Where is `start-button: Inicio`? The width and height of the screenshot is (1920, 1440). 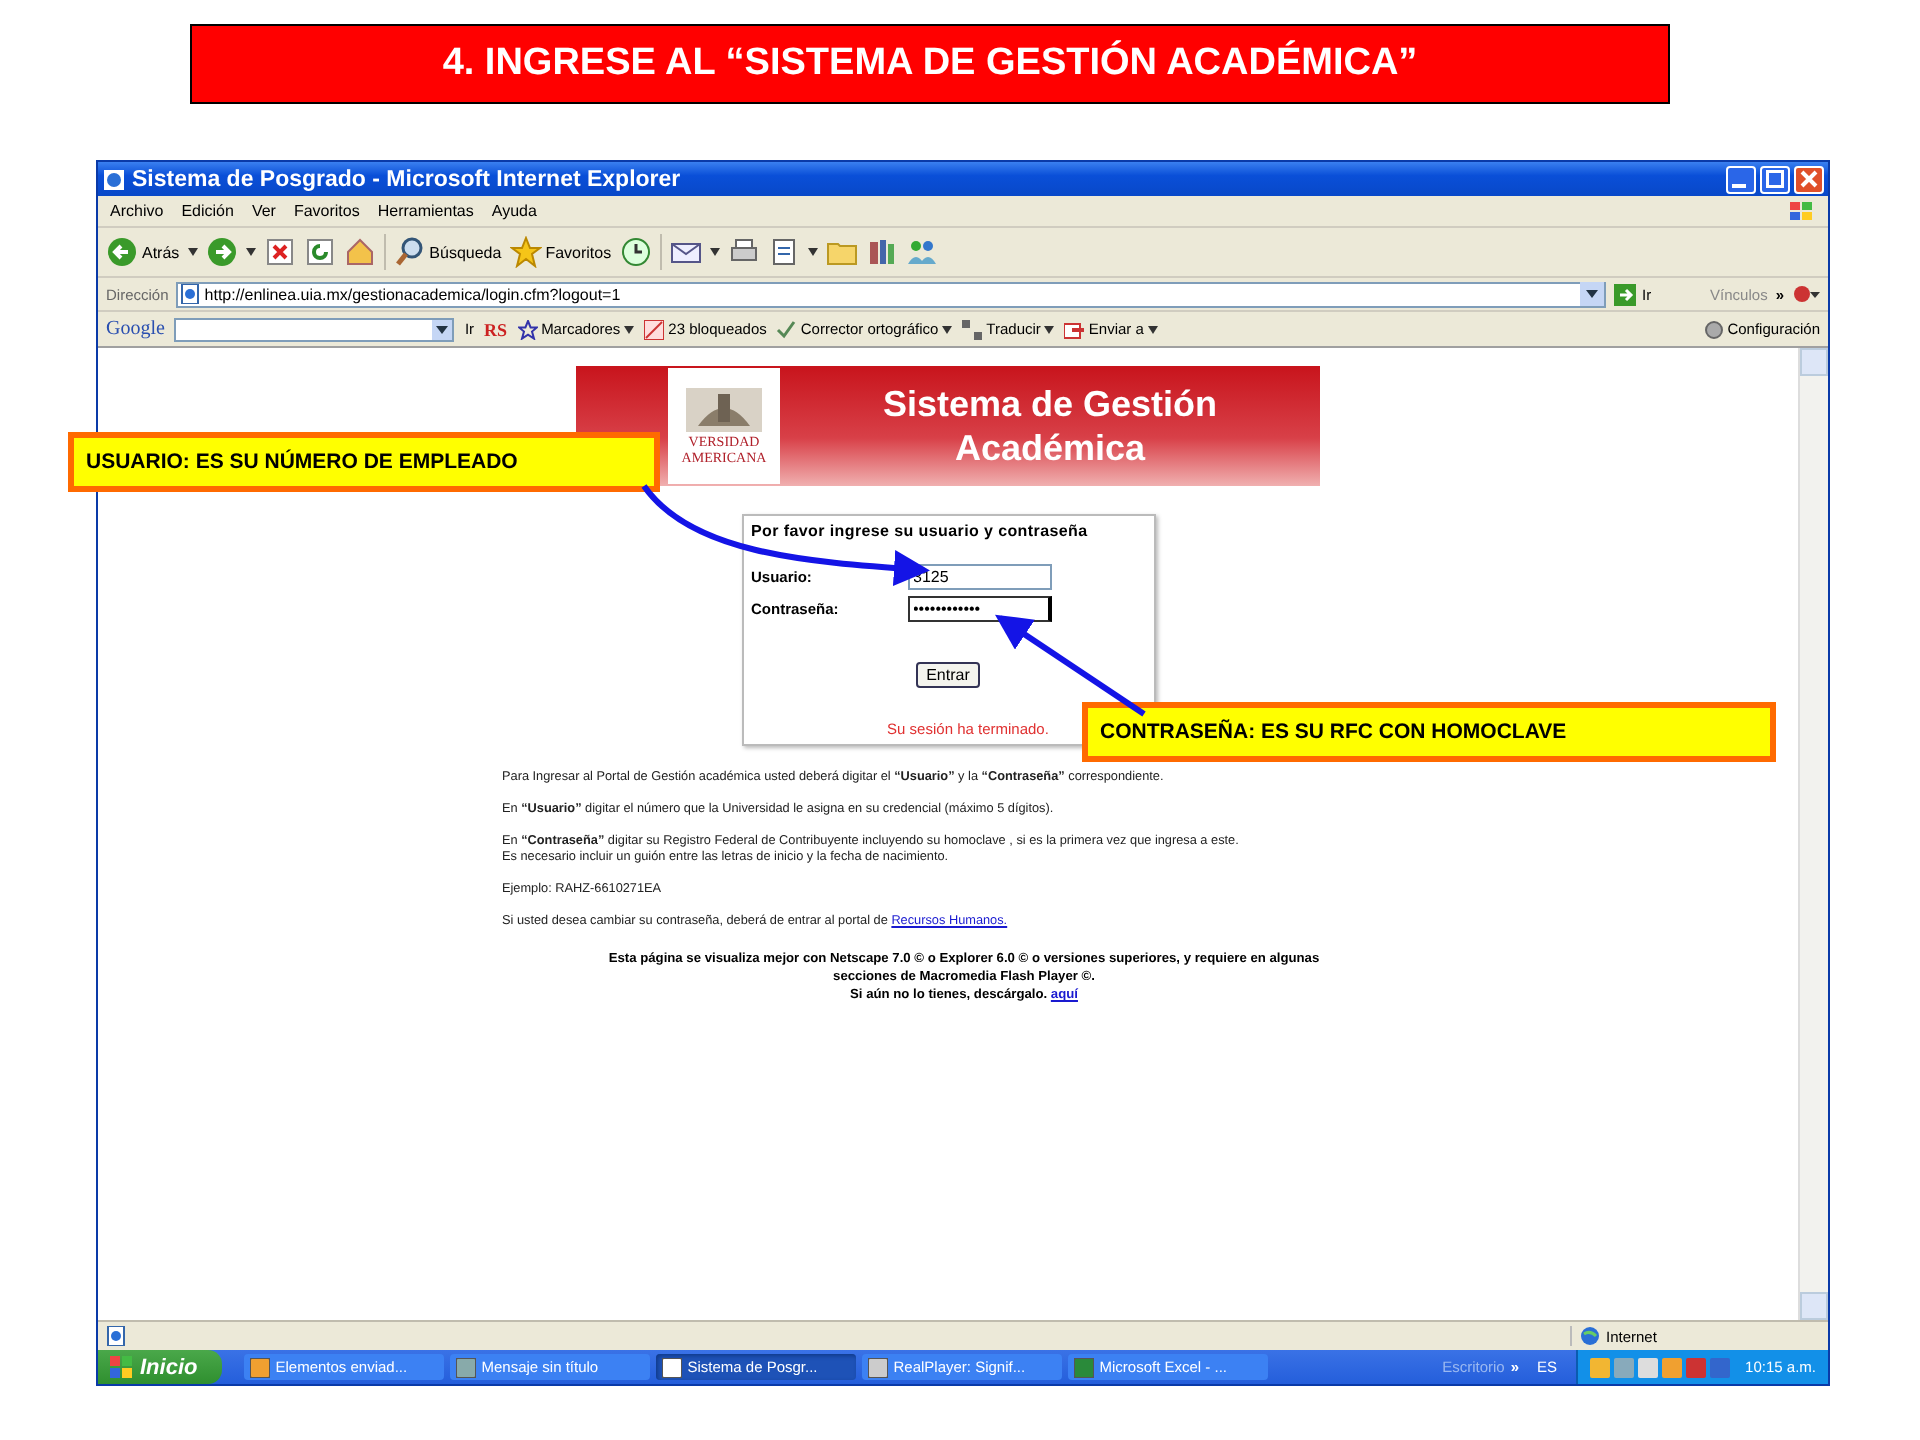
start-button: Inicio is located at coordinates (160, 1367).